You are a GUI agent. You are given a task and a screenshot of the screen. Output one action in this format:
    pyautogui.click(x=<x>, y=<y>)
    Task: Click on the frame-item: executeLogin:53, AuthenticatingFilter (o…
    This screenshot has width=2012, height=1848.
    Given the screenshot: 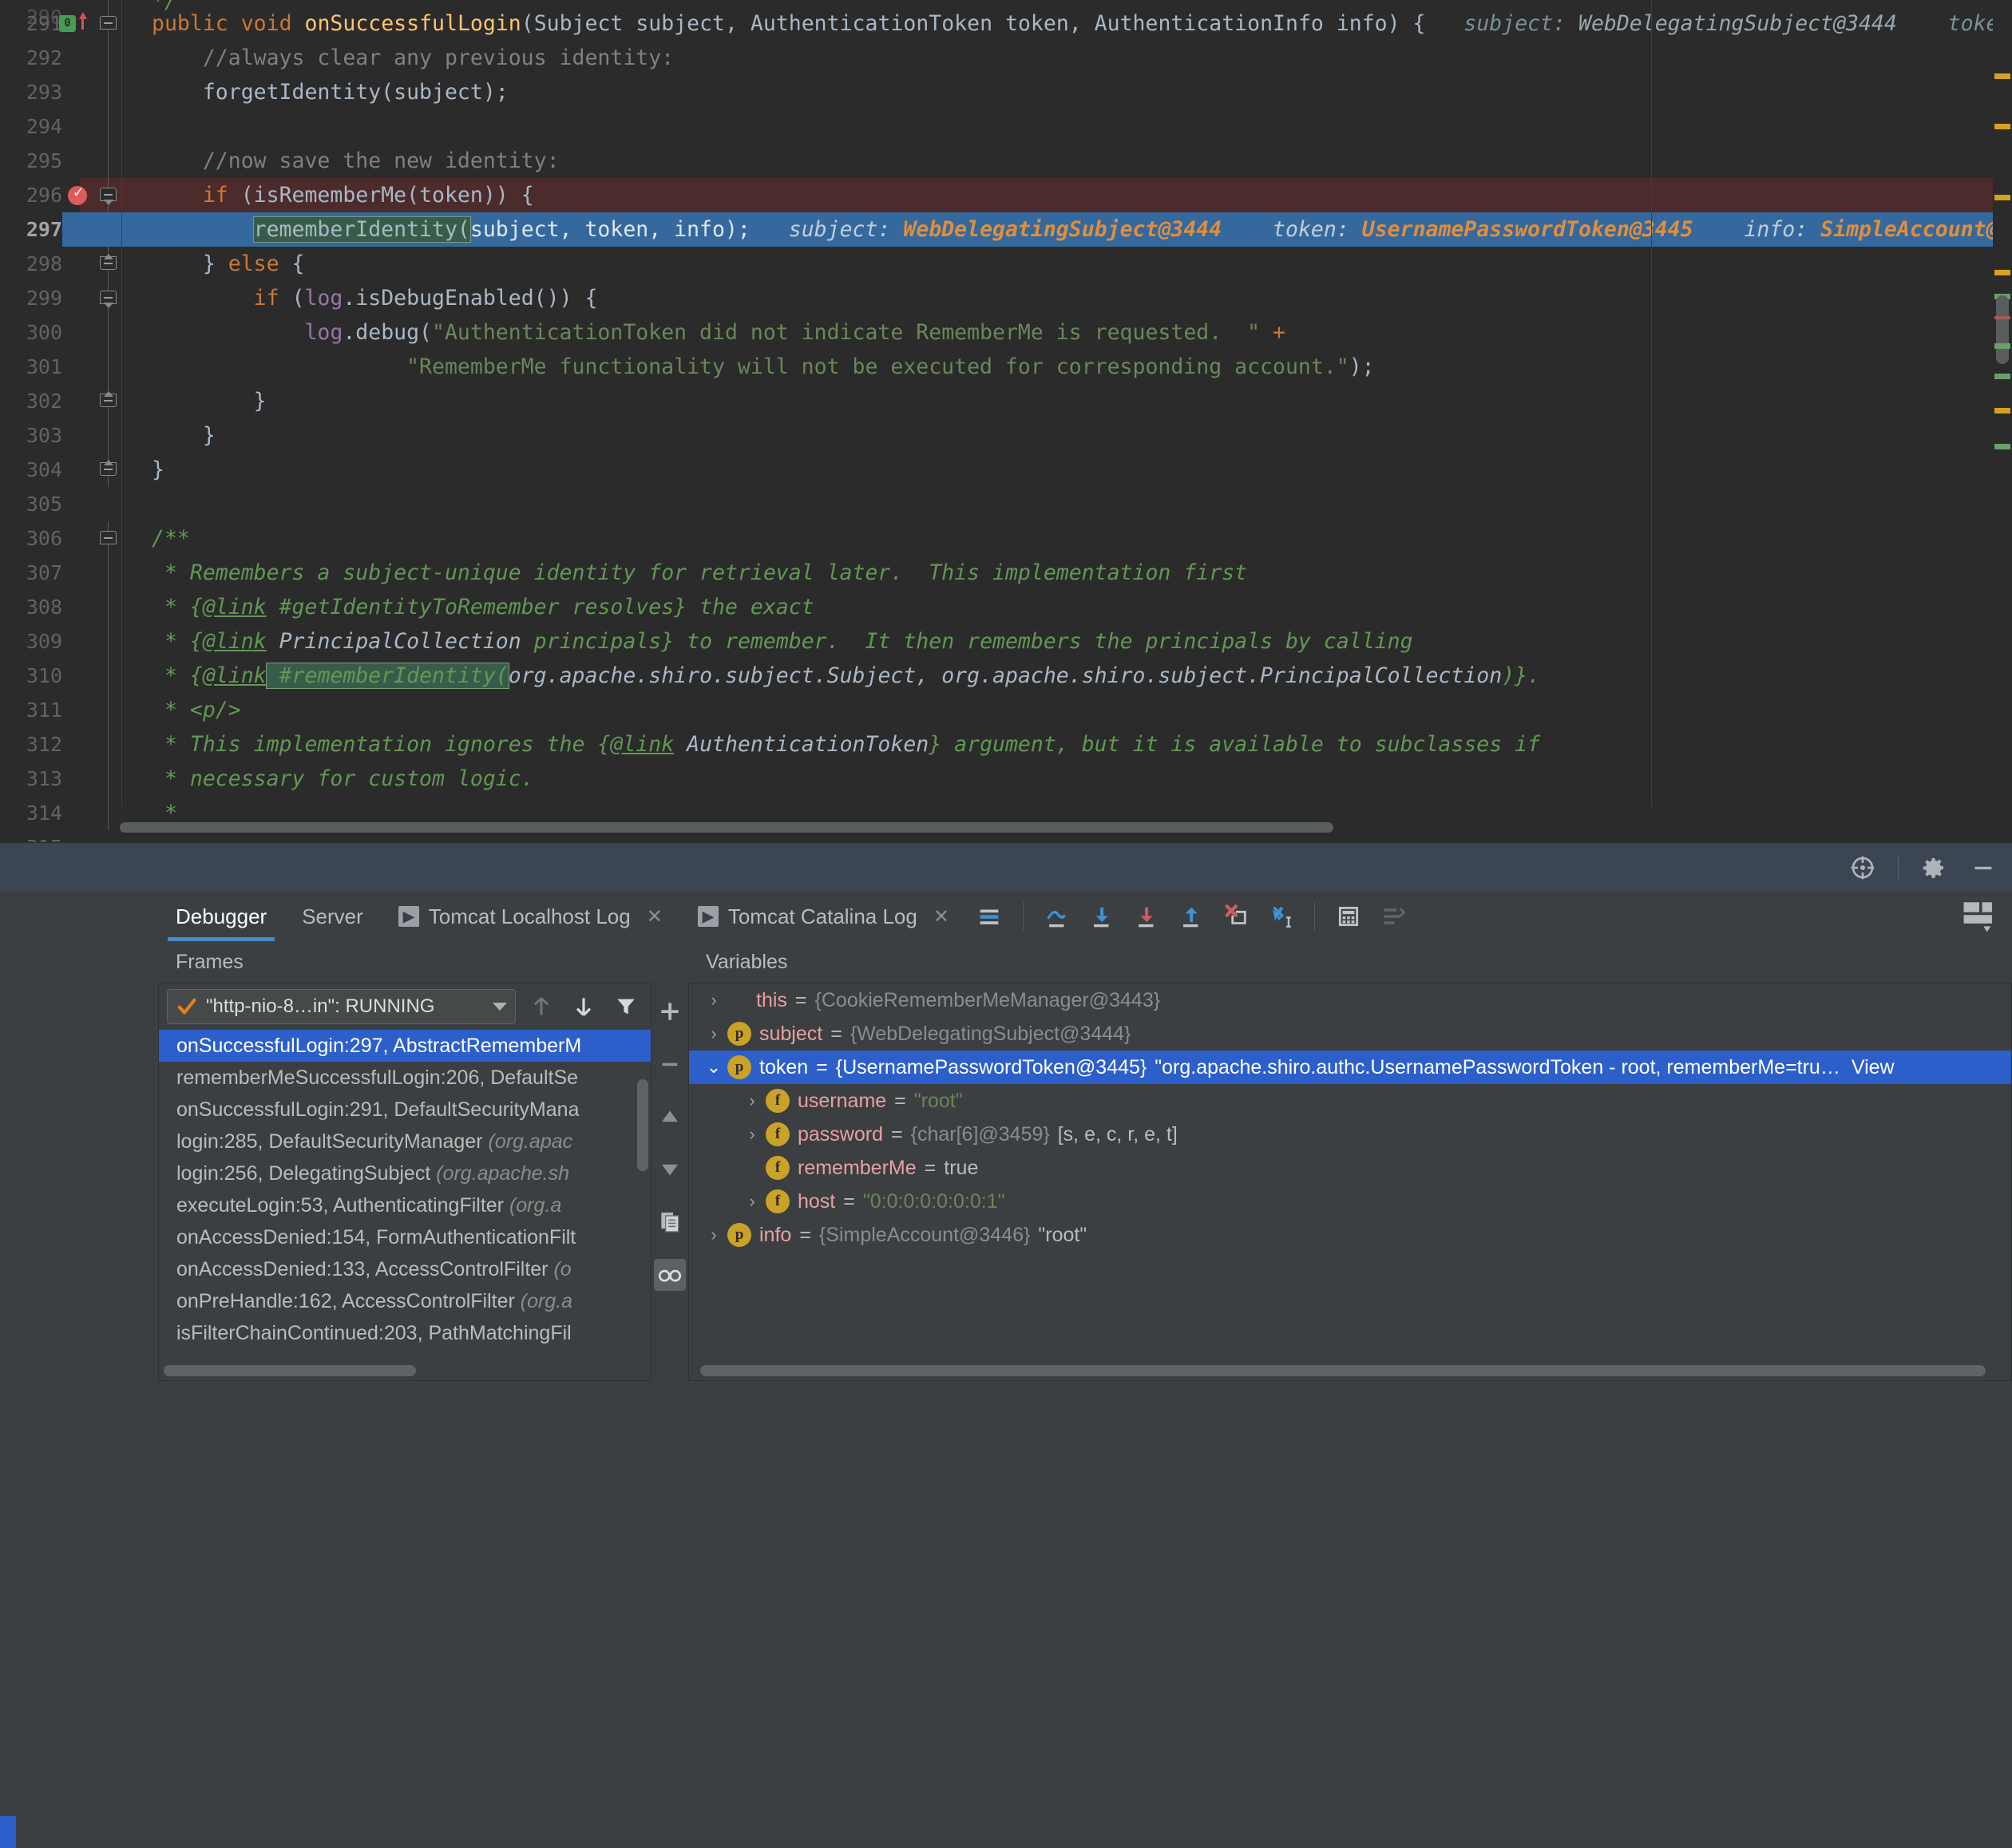 What is the action you would take?
    pyautogui.click(x=405, y=1205)
    